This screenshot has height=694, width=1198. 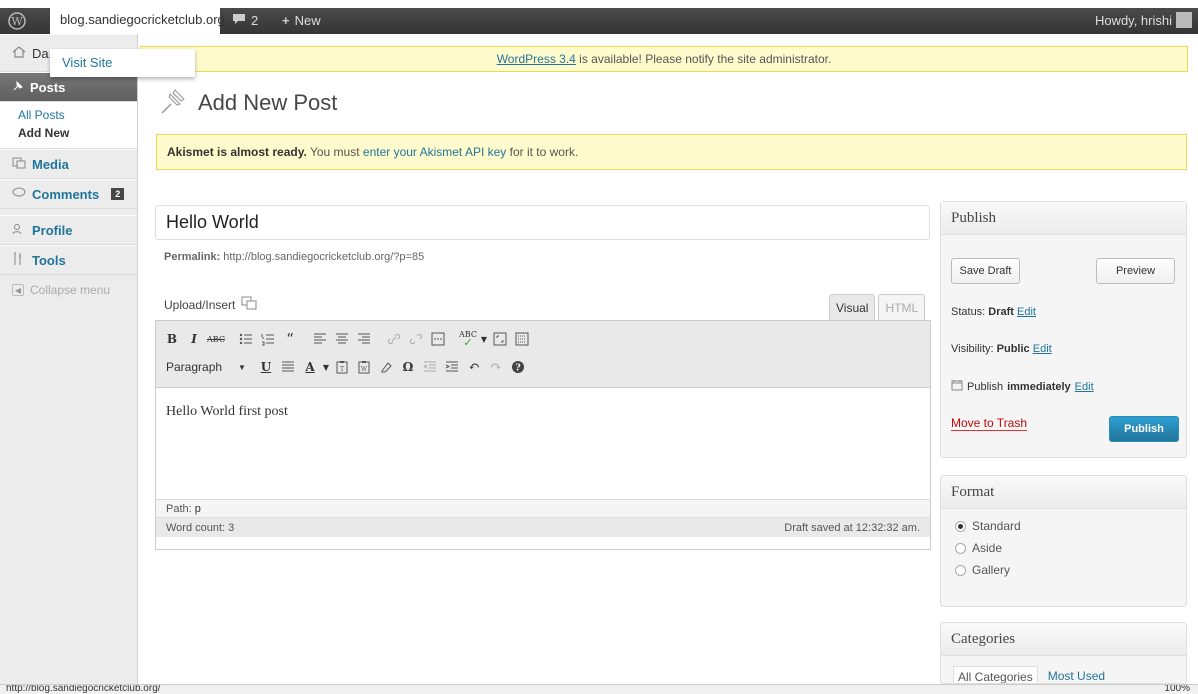 I want to click on format-option-label: Gallery, so click(x=991, y=570).